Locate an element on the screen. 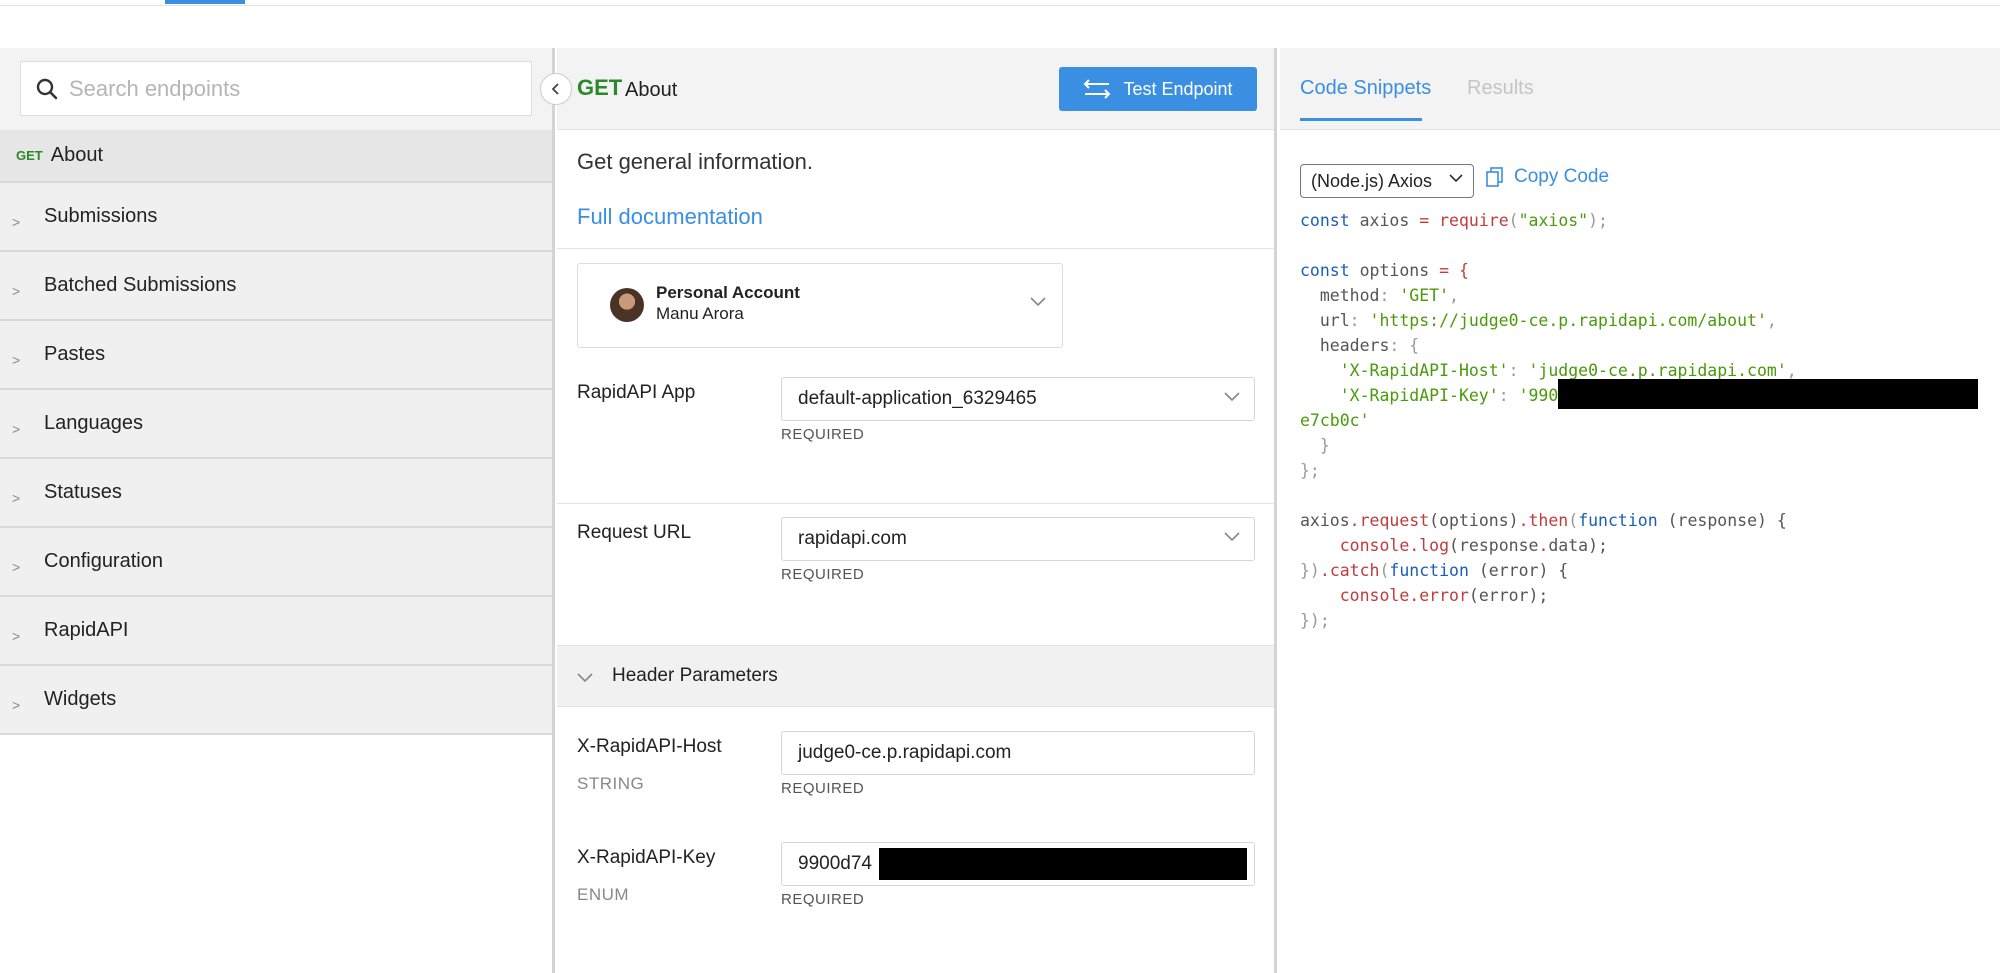 The image size is (2000, 973). account-user: Manu Arora is located at coordinates (700, 313).